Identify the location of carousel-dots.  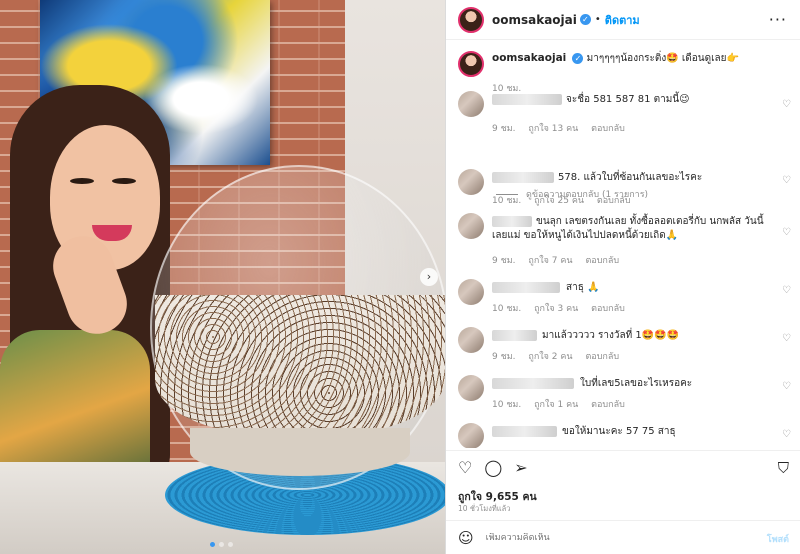
(221, 544).